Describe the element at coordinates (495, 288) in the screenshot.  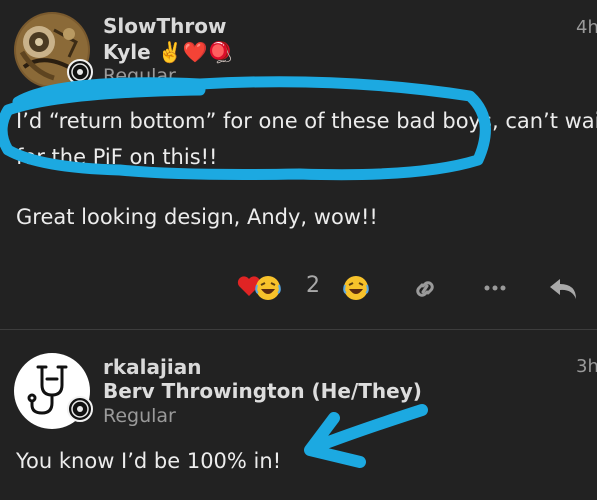
I see `more-icon` at that location.